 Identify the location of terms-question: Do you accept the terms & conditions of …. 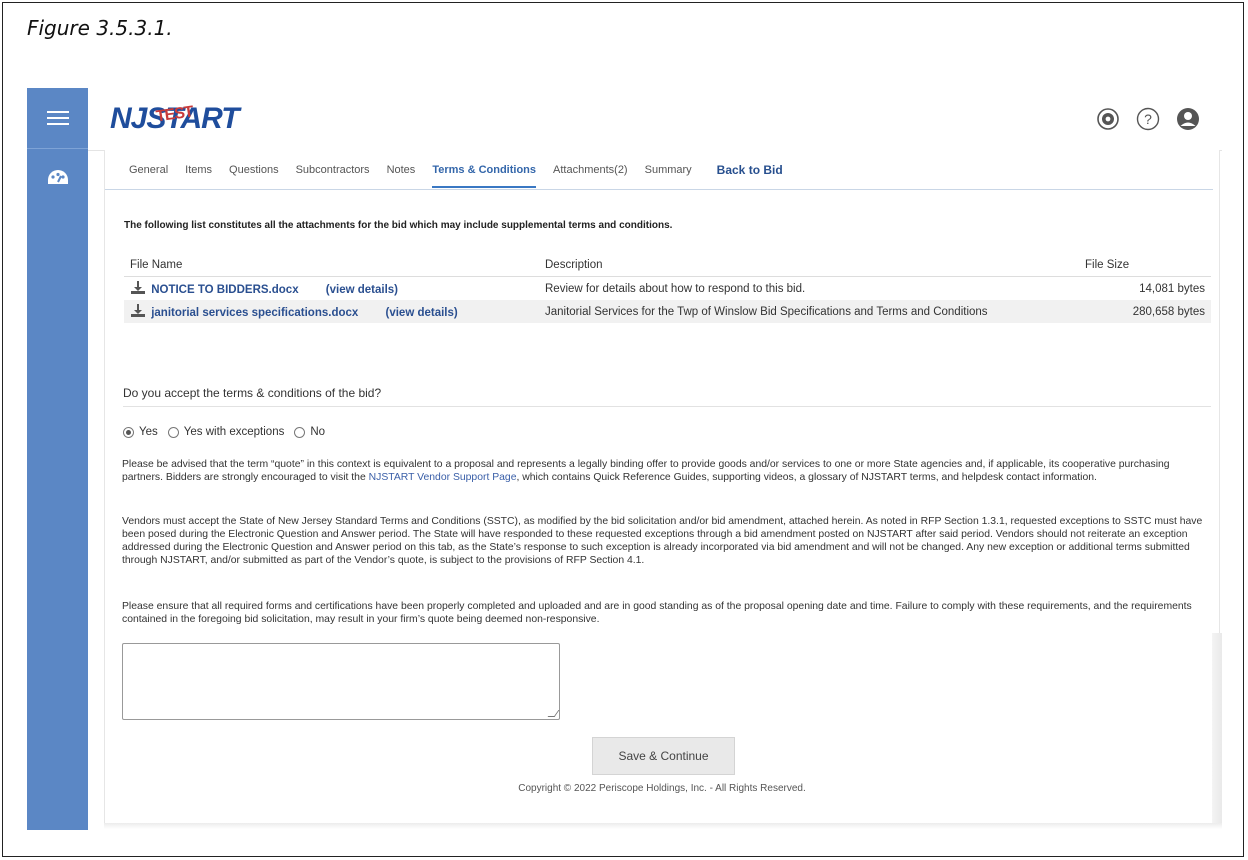
(667, 396).